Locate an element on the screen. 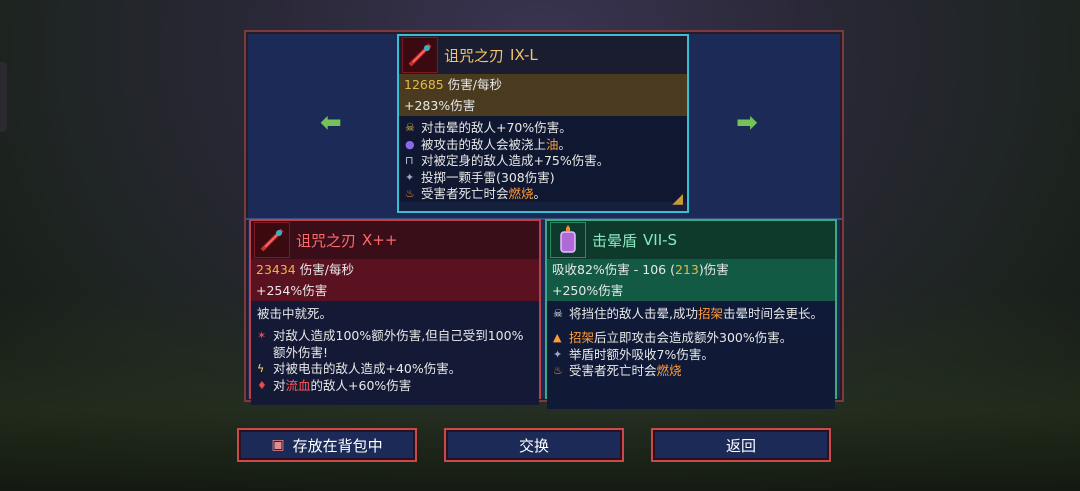  item-name: 击晕盾 is located at coordinates (615, 240).